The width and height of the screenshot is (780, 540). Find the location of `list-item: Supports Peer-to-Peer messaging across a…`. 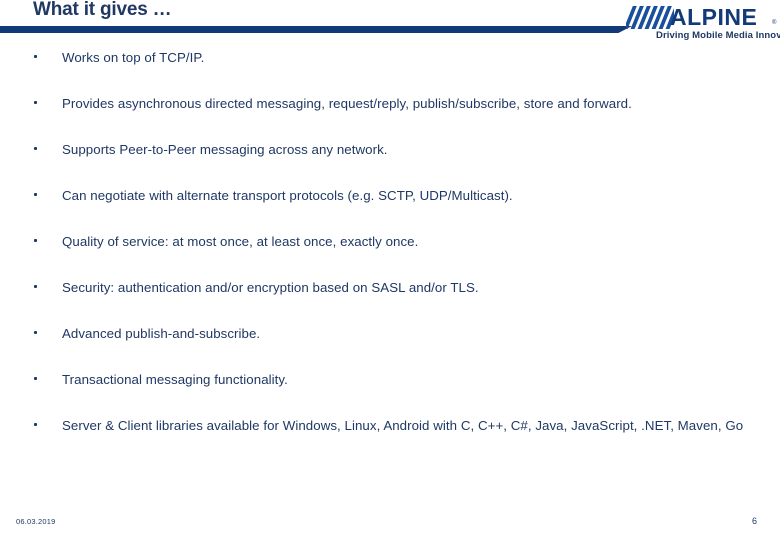

list-item: Supports Peer-to-Peer messaging across a… is located at coordinates (390, 161).